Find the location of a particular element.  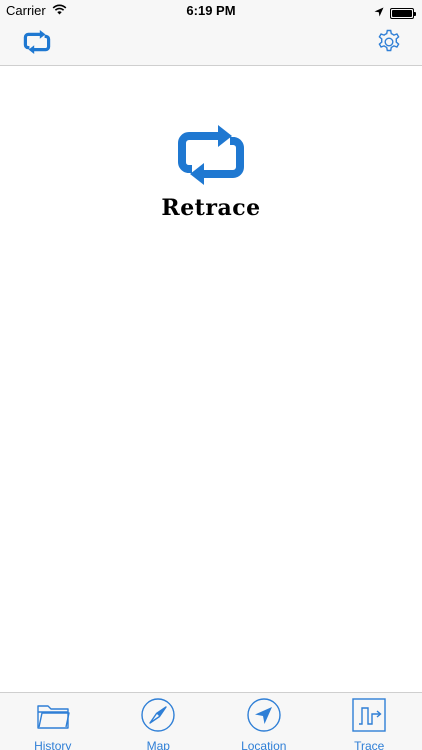

battery-icon is located at coordinates (403, 13).